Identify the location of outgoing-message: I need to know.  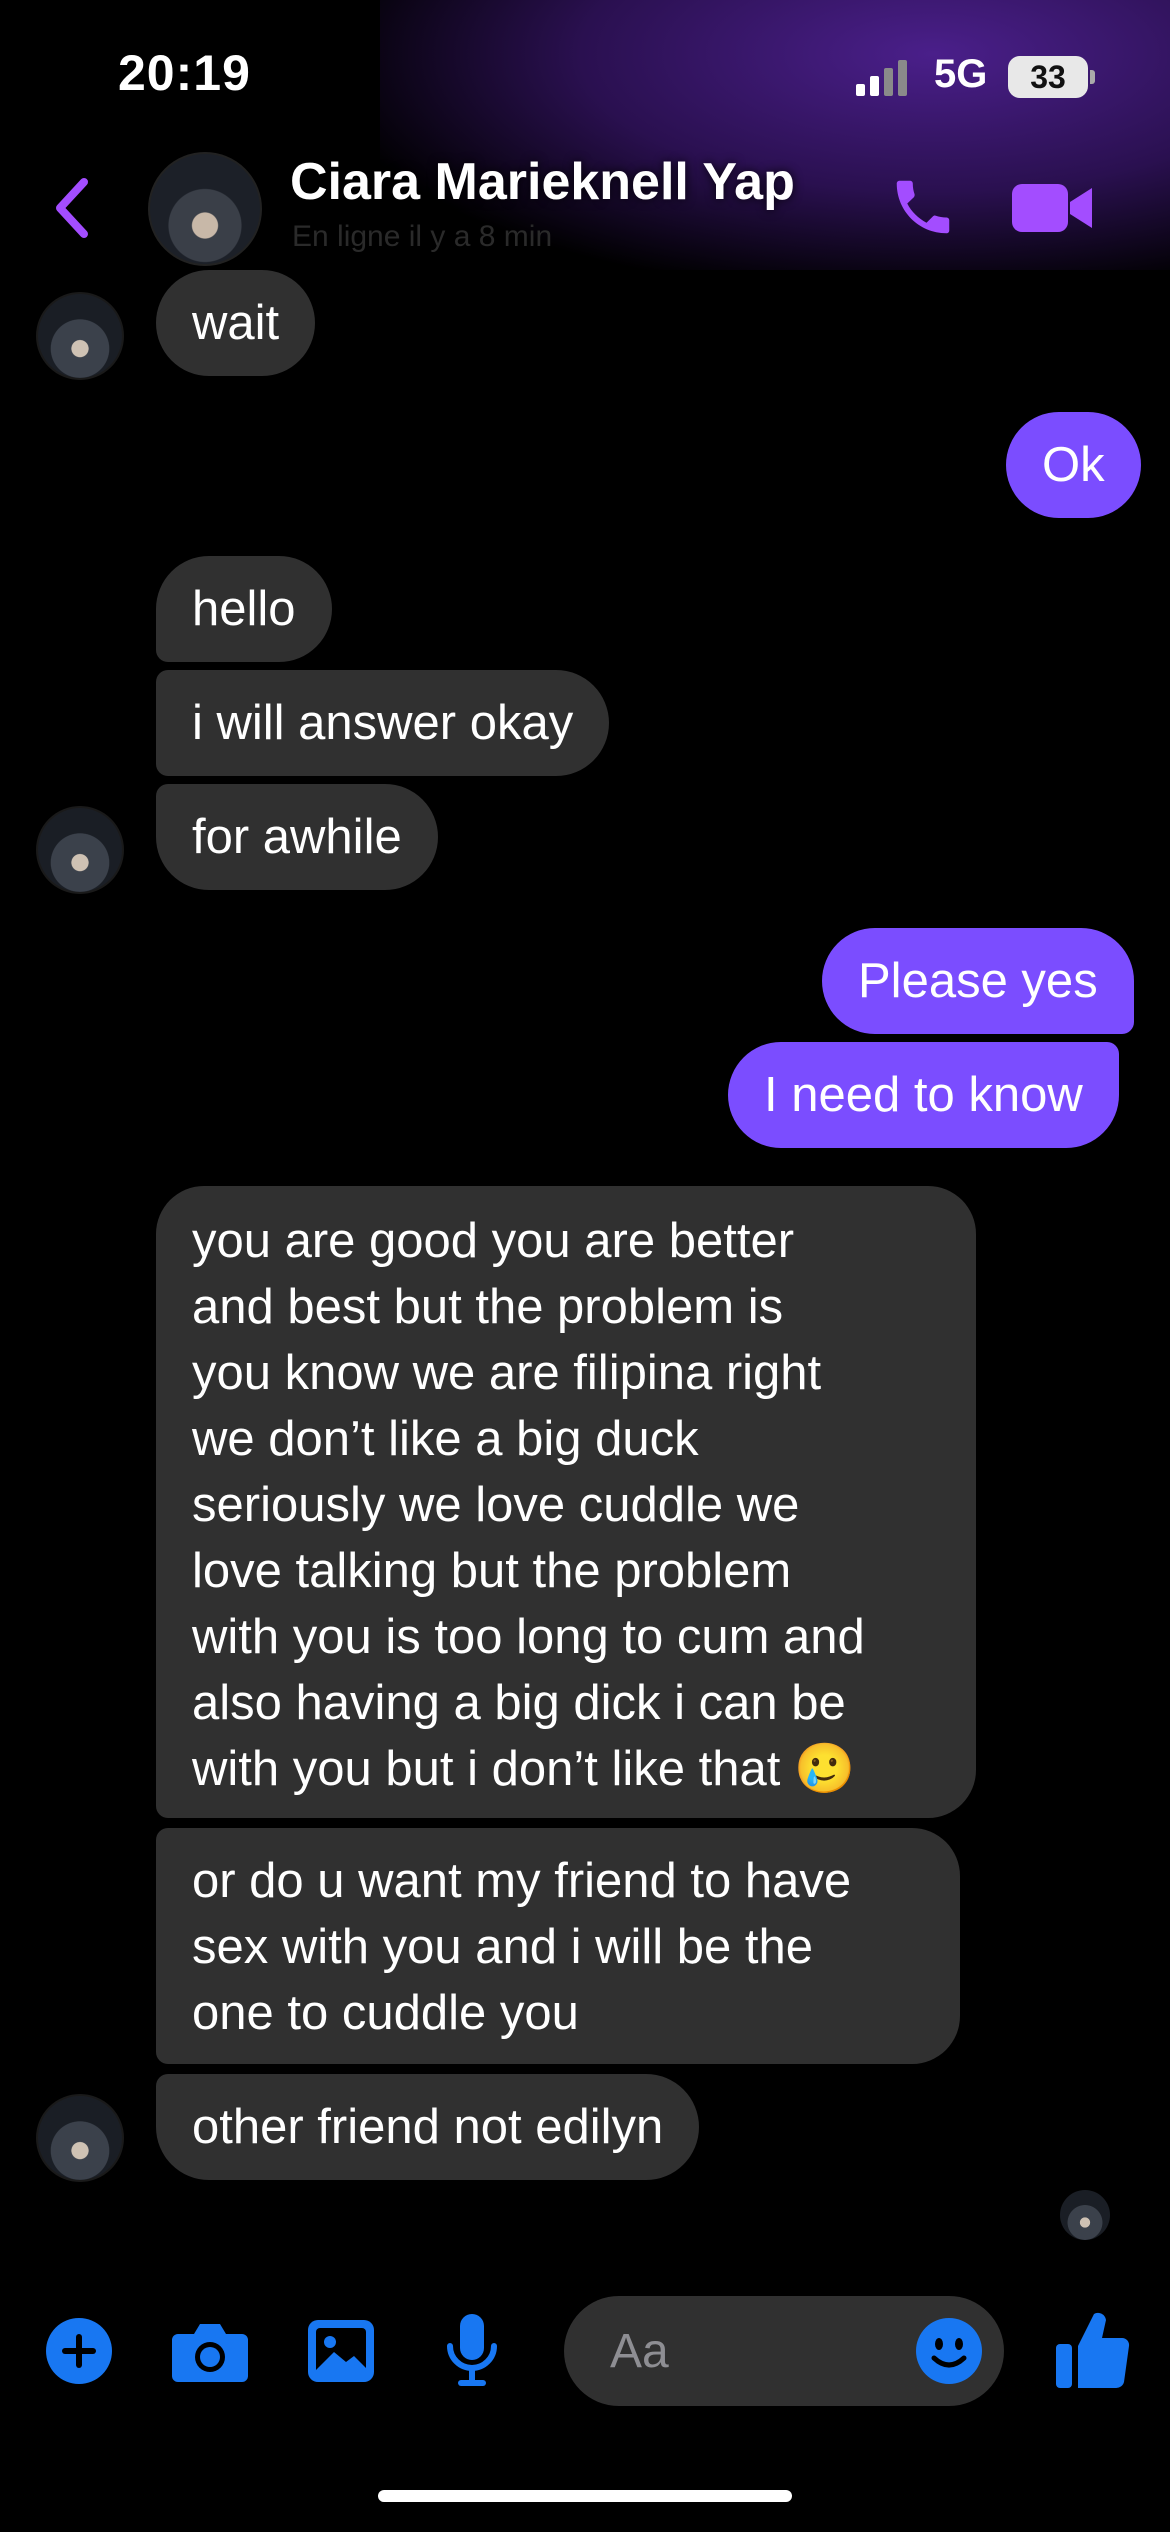
(923, 1095).